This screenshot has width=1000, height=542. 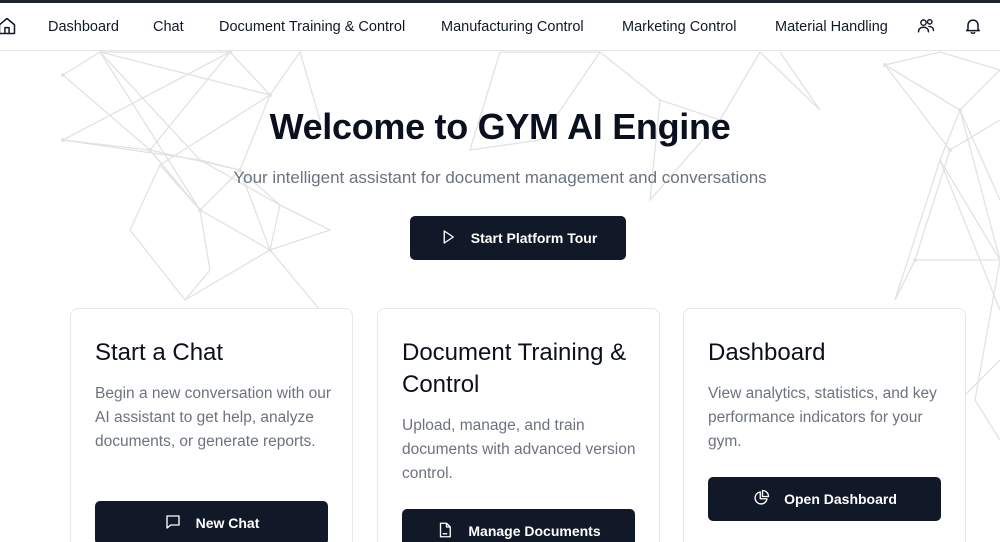 I want to click on start-tour-button: Start Platform Tour, so click(x=518, y=238).